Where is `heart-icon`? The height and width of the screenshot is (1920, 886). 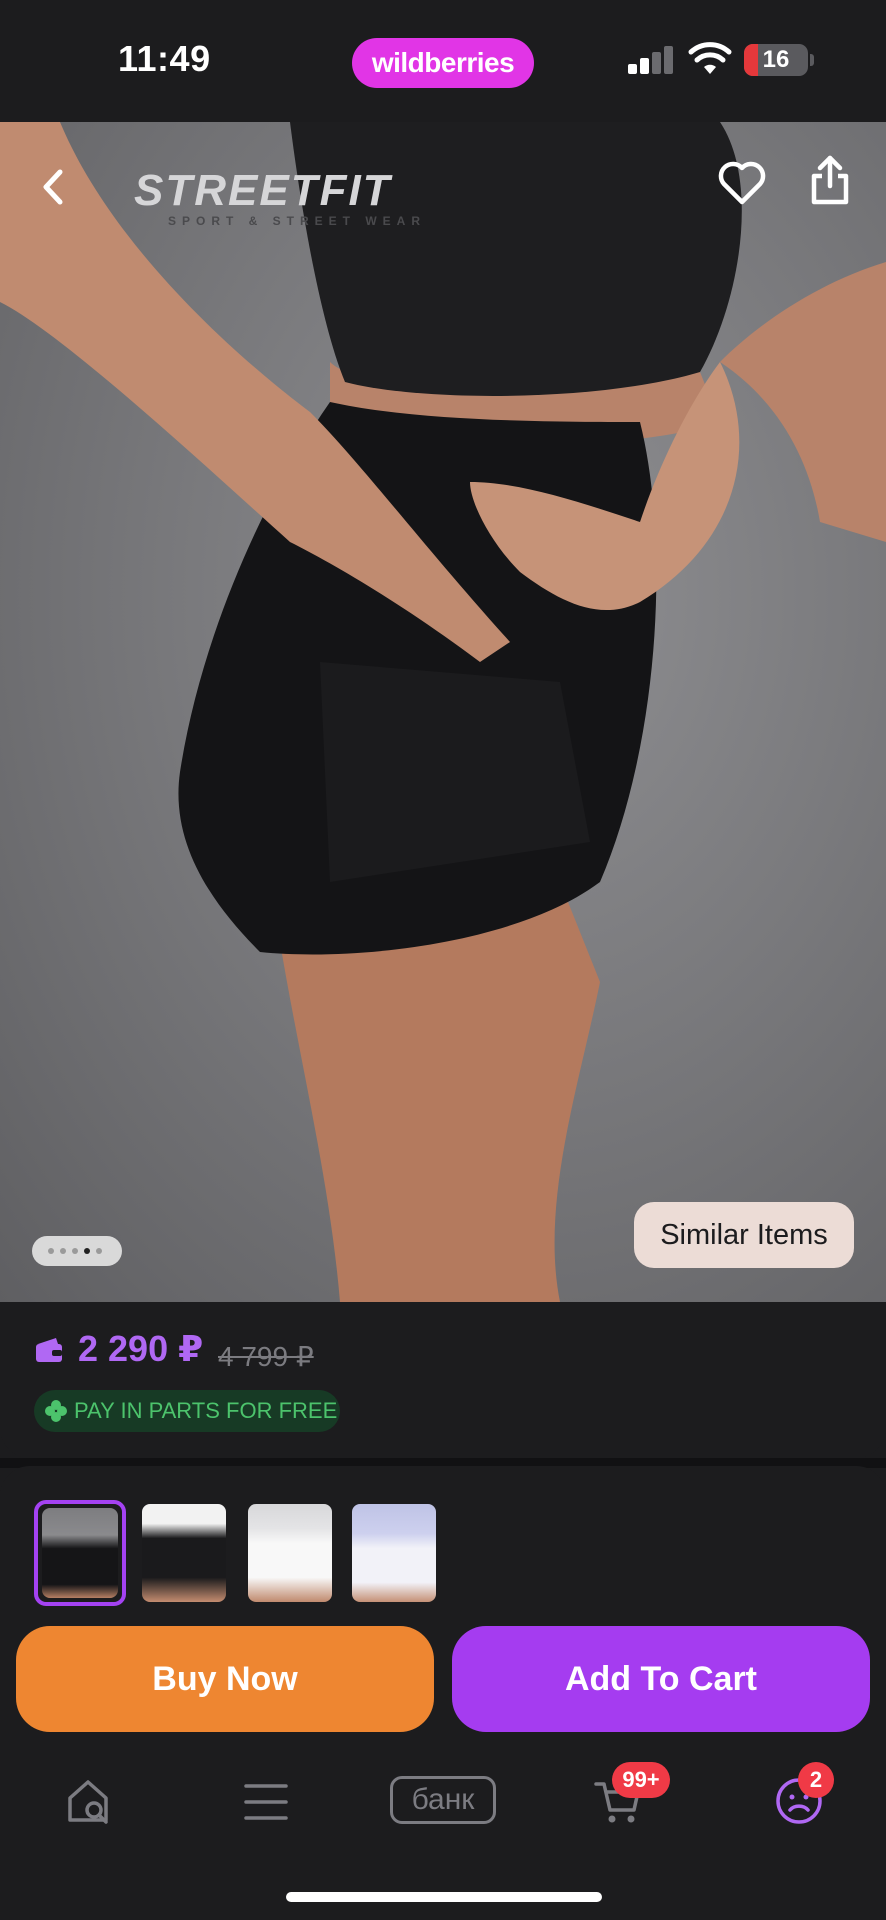
heart-icon is located at coordinates (742, 182).